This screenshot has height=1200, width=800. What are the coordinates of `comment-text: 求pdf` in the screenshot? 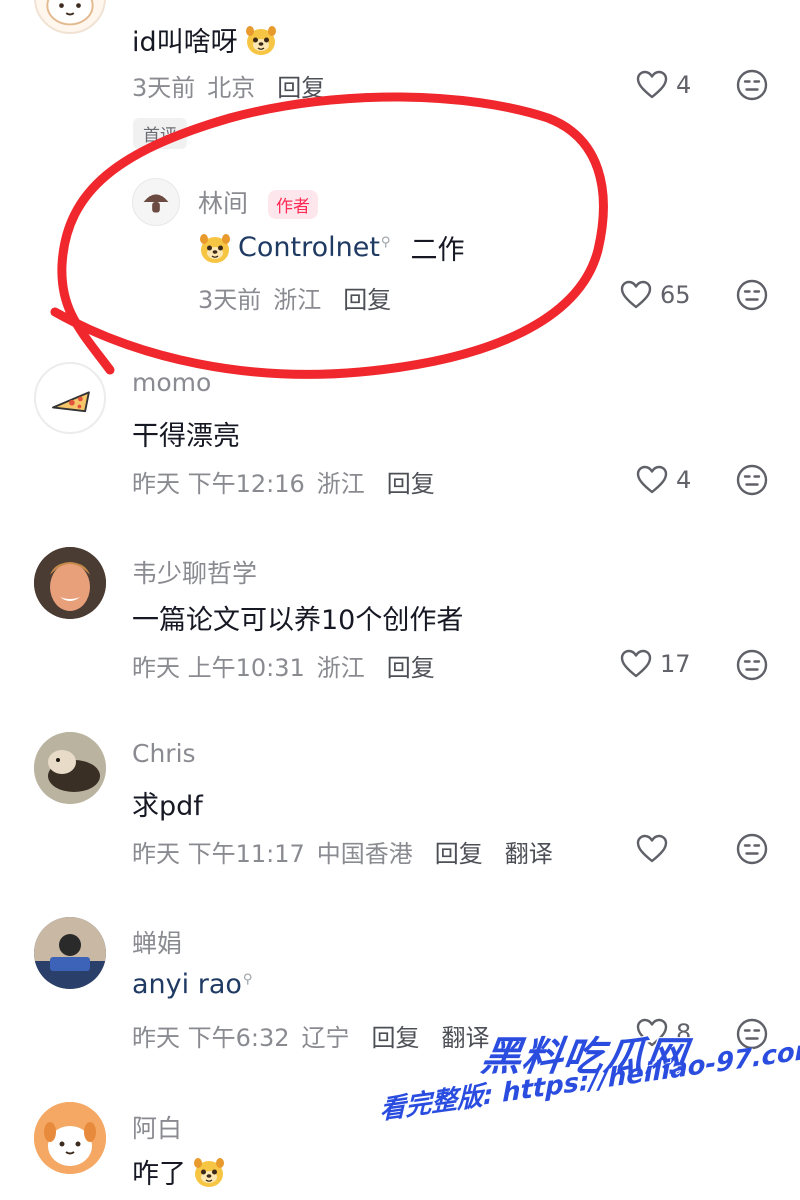 It's located at (167, 806).